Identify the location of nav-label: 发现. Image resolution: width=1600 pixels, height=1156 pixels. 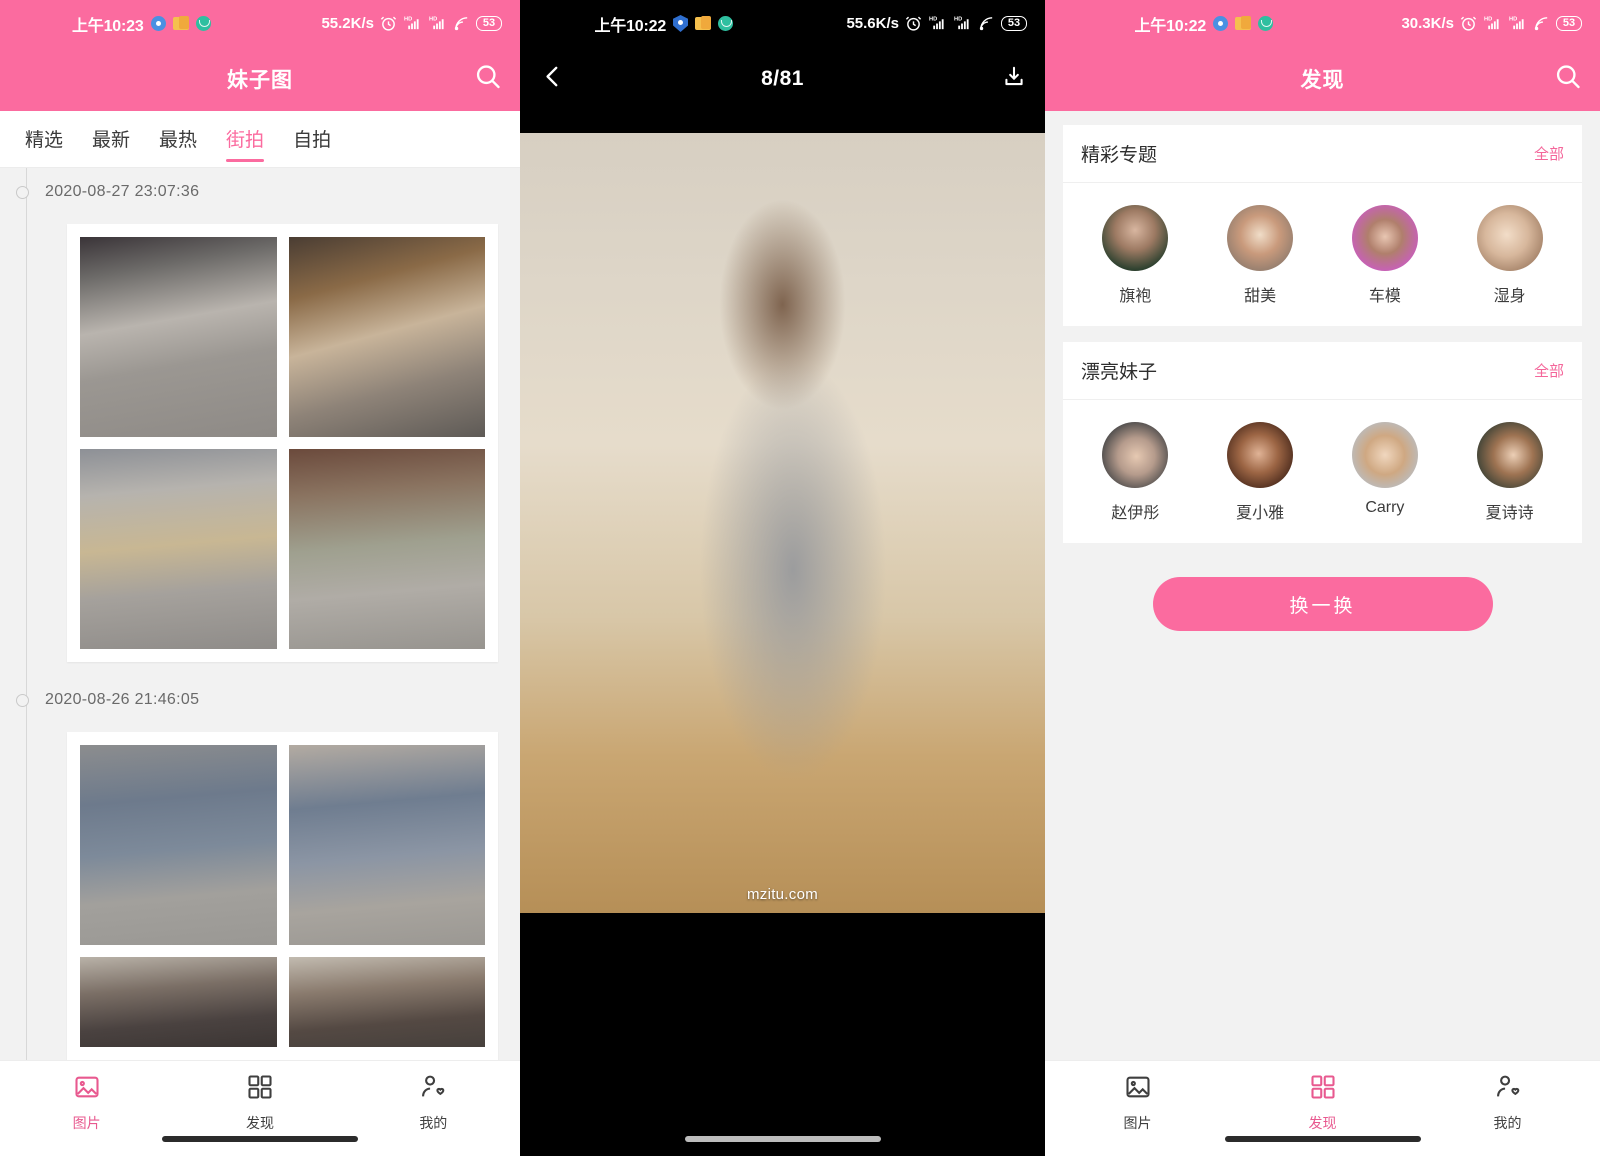
(259, 1123).